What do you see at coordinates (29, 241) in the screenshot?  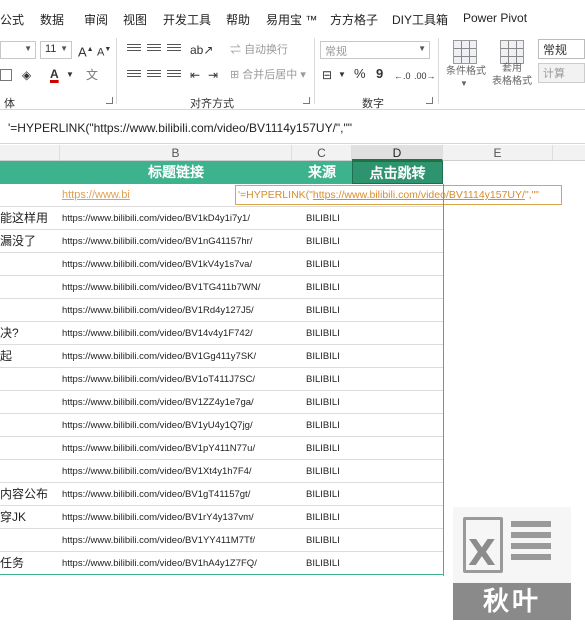 I see `cell-title: 漏没了` at bounding box center [29, 241].